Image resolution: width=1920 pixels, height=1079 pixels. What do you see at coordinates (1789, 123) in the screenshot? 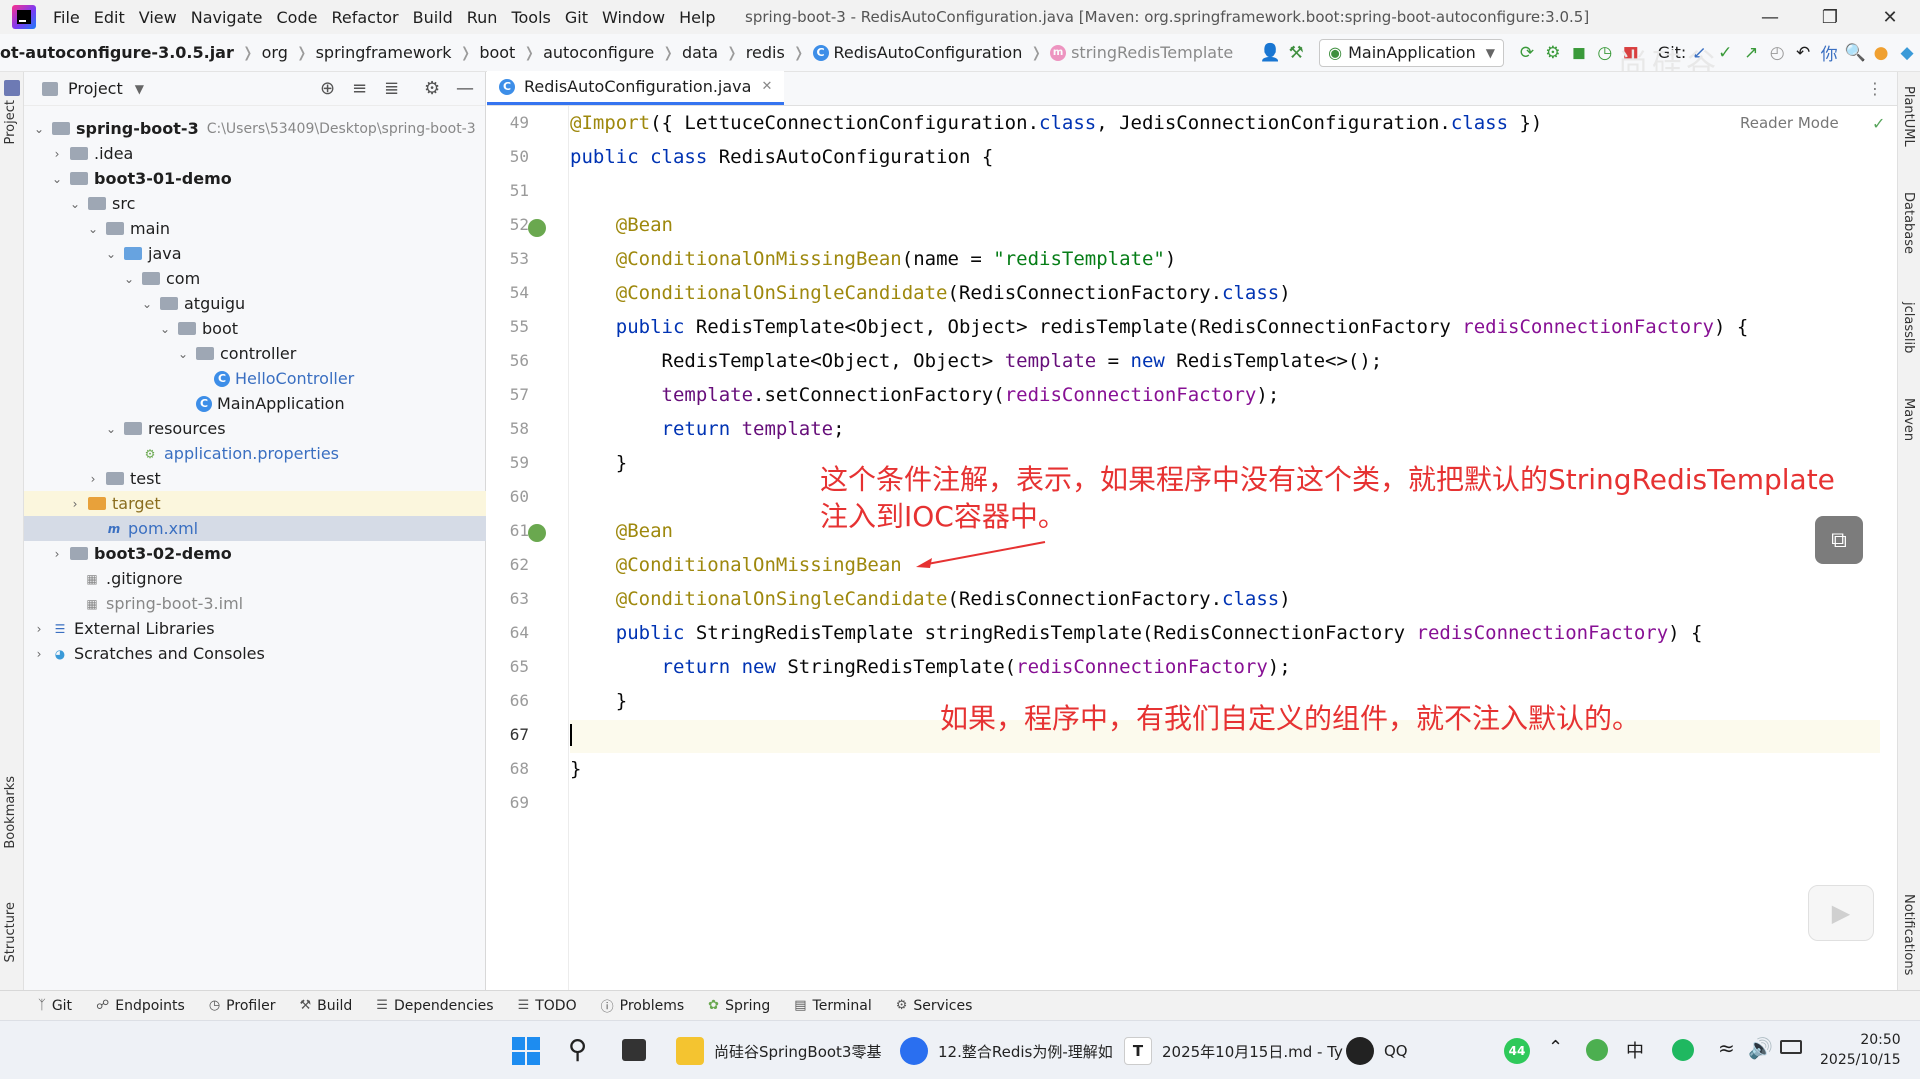
I see `reader-mode-toggle: Reader Mode` at bounding box center [1789, 123].